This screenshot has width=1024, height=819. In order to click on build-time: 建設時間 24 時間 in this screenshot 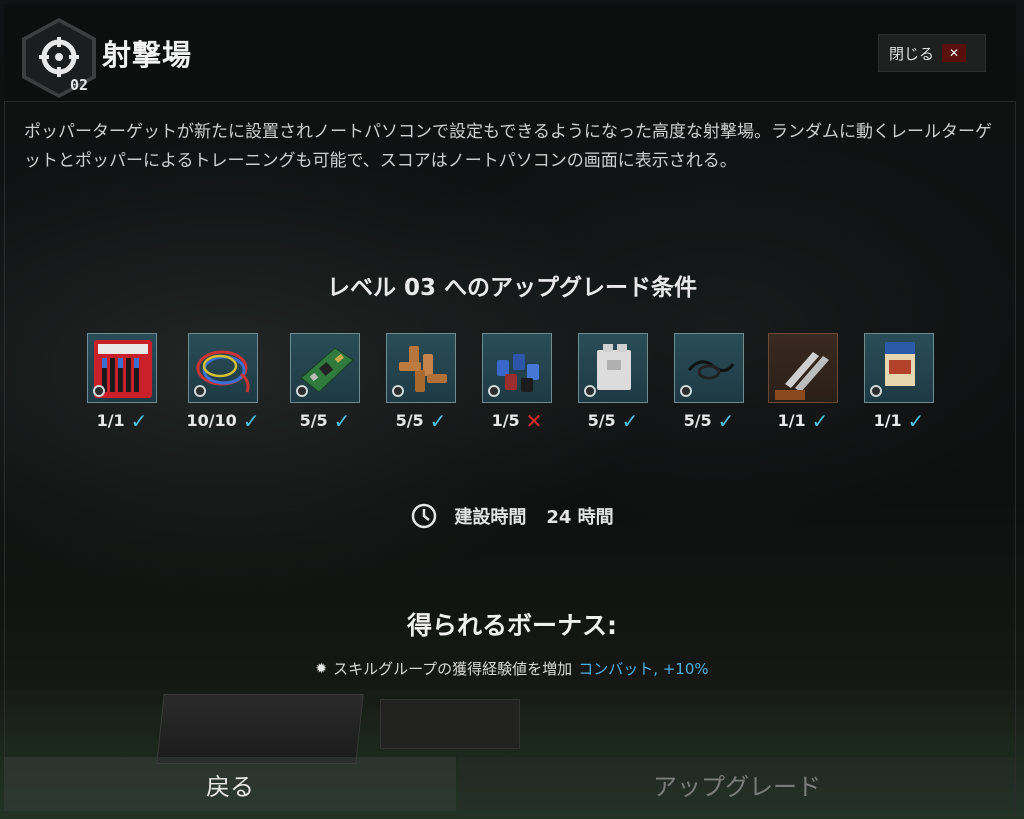, I will do `click(512, 516)`.